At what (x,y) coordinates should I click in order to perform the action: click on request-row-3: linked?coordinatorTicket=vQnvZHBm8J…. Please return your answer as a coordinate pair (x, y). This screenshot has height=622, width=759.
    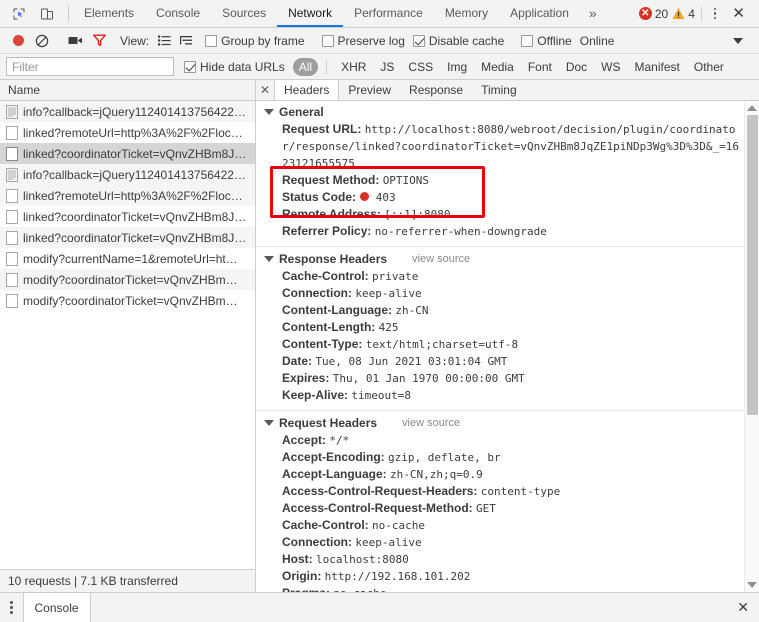
    Looking at the image, I should click on (127, 153).